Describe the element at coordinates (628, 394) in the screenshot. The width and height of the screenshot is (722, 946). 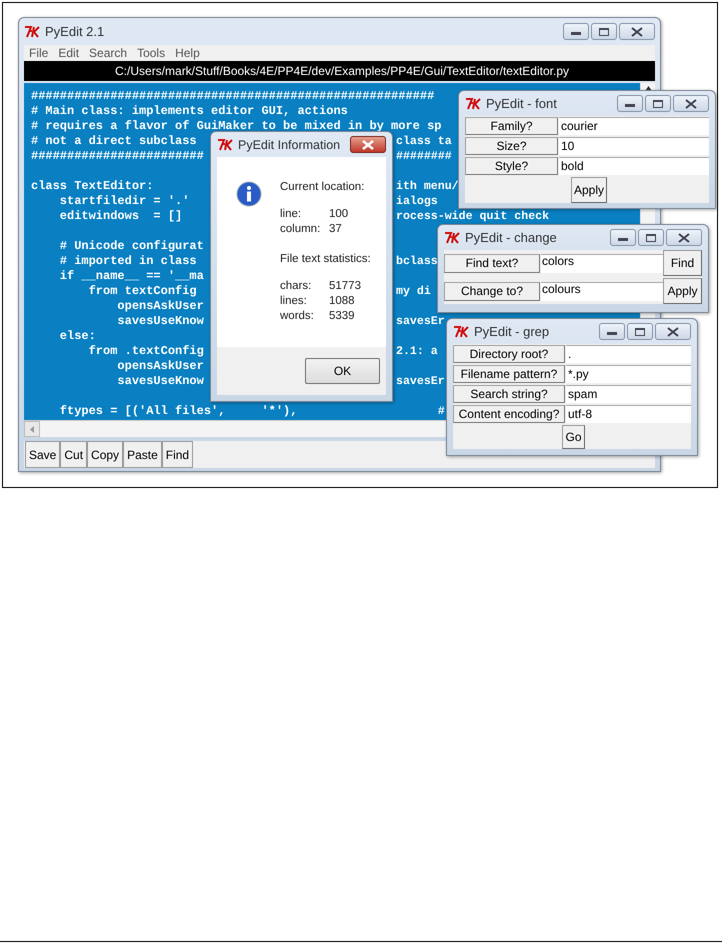
I see `input-field: spam` at that location.